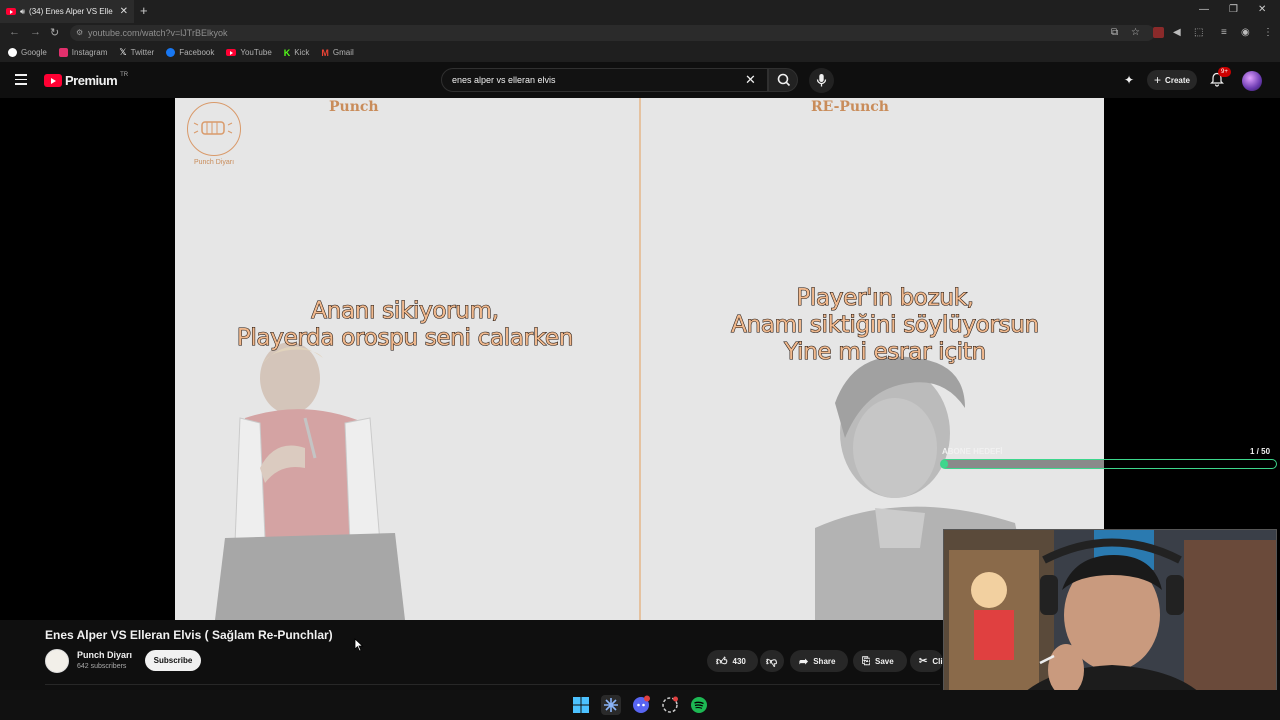 The height and width of the screenshot is (720, 1280). What do you see at coordinates (819, 661) in the screenshot?
I see `share-button: ➦ Share` at bounding box center [819, 661].